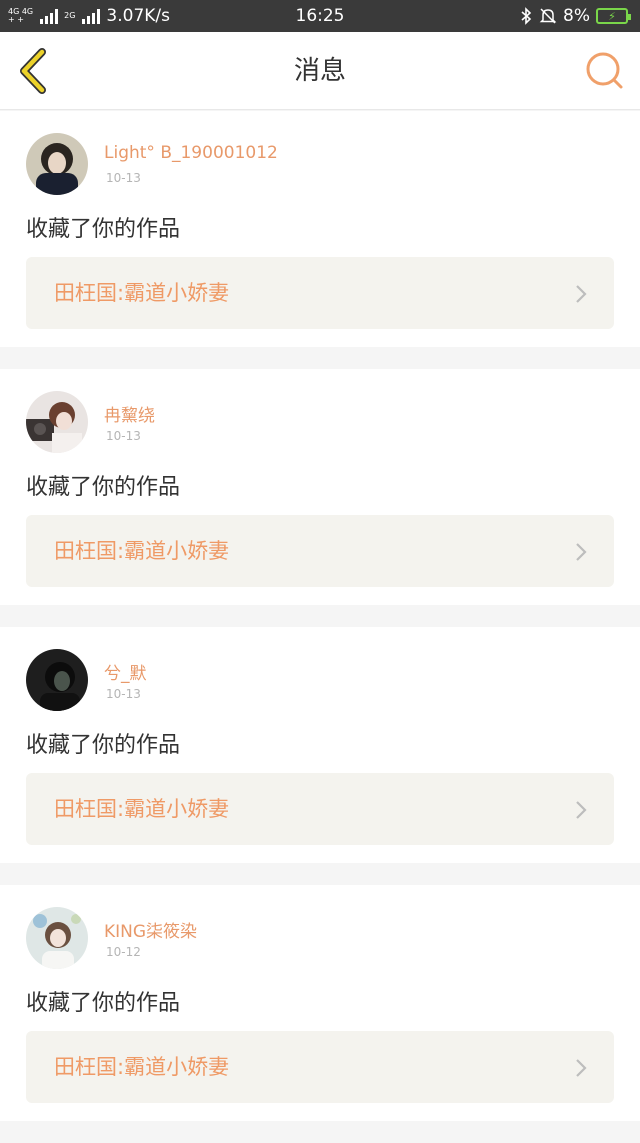 The height and width of the screenshot is (1143, 640). I want to click on status-bar: 4G 4G + + 2G 3.07K/s 16:25 8% ⚡, so click(320, 16).